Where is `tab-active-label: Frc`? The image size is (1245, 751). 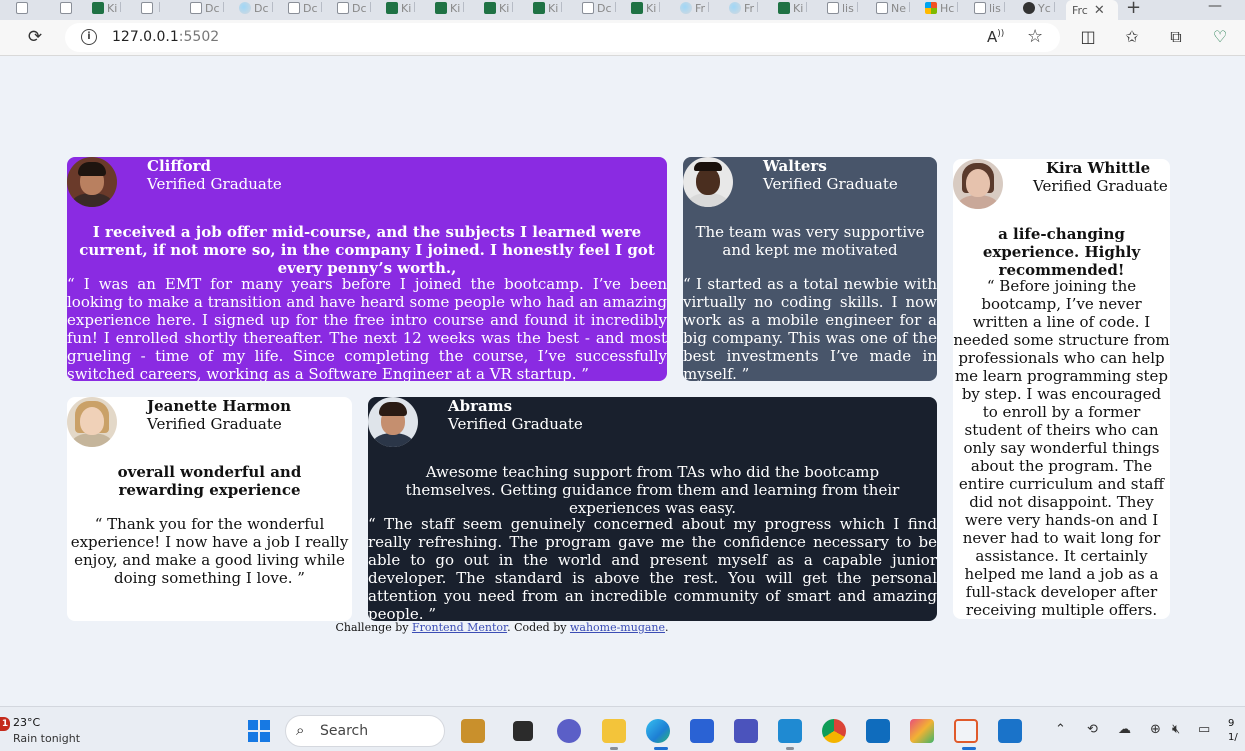
tab-active-label: Frc is located at coordinates (1080, 10).